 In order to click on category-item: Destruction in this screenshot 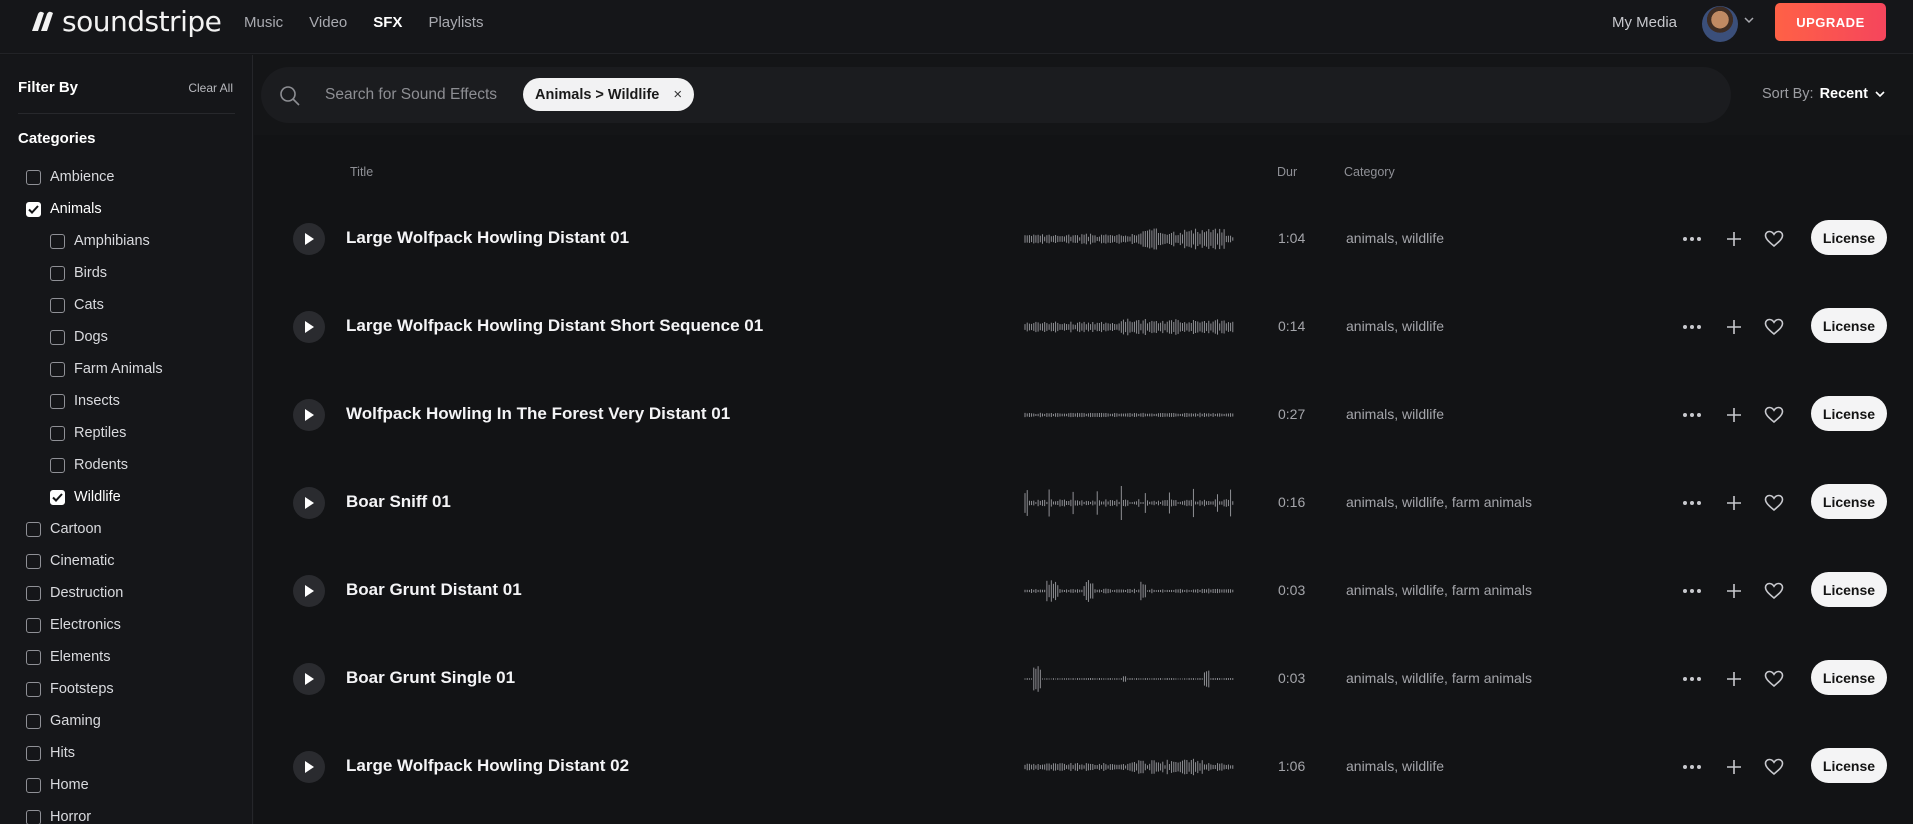, I will do `click(126, 593)`.